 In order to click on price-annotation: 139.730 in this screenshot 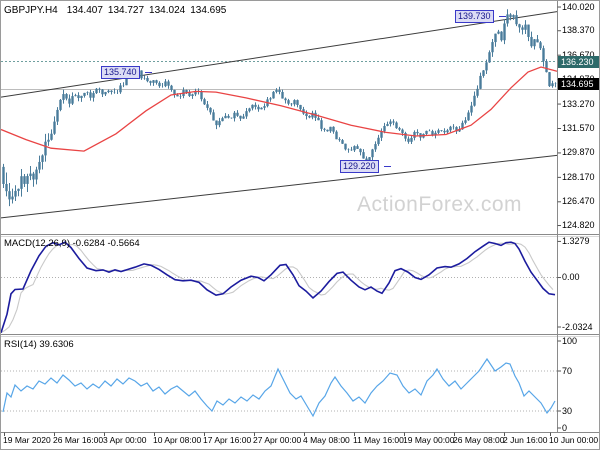, I will do `click(474, 16)`.